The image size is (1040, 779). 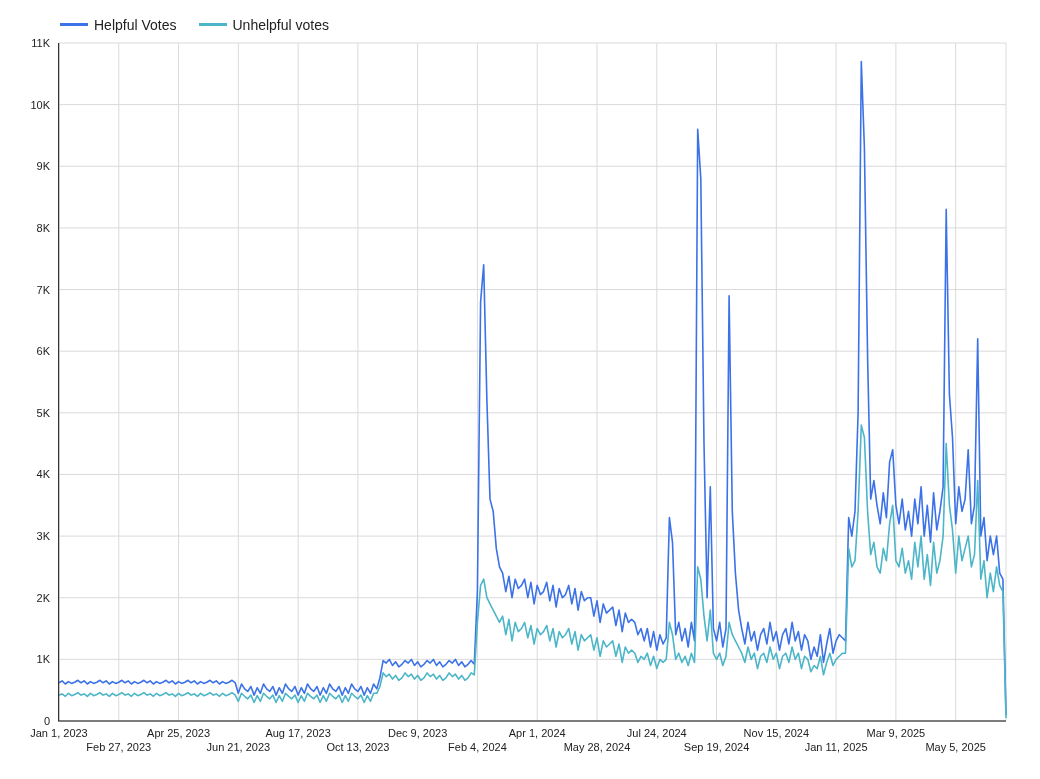 I want to click on axis-label: Aug 17, 2023, so click(x=298, y=733).